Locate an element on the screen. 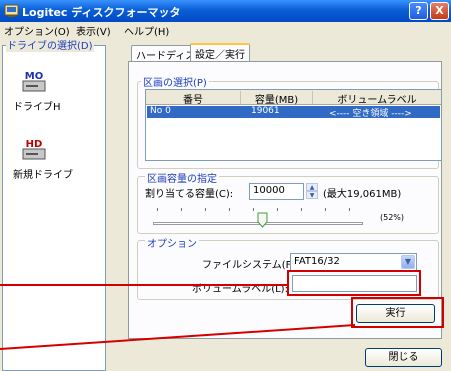 This screenshot has height=371, width=451. partition-list-header: 番号 容量(MB) ボリュームラベル is located at coordinates (293, 98).